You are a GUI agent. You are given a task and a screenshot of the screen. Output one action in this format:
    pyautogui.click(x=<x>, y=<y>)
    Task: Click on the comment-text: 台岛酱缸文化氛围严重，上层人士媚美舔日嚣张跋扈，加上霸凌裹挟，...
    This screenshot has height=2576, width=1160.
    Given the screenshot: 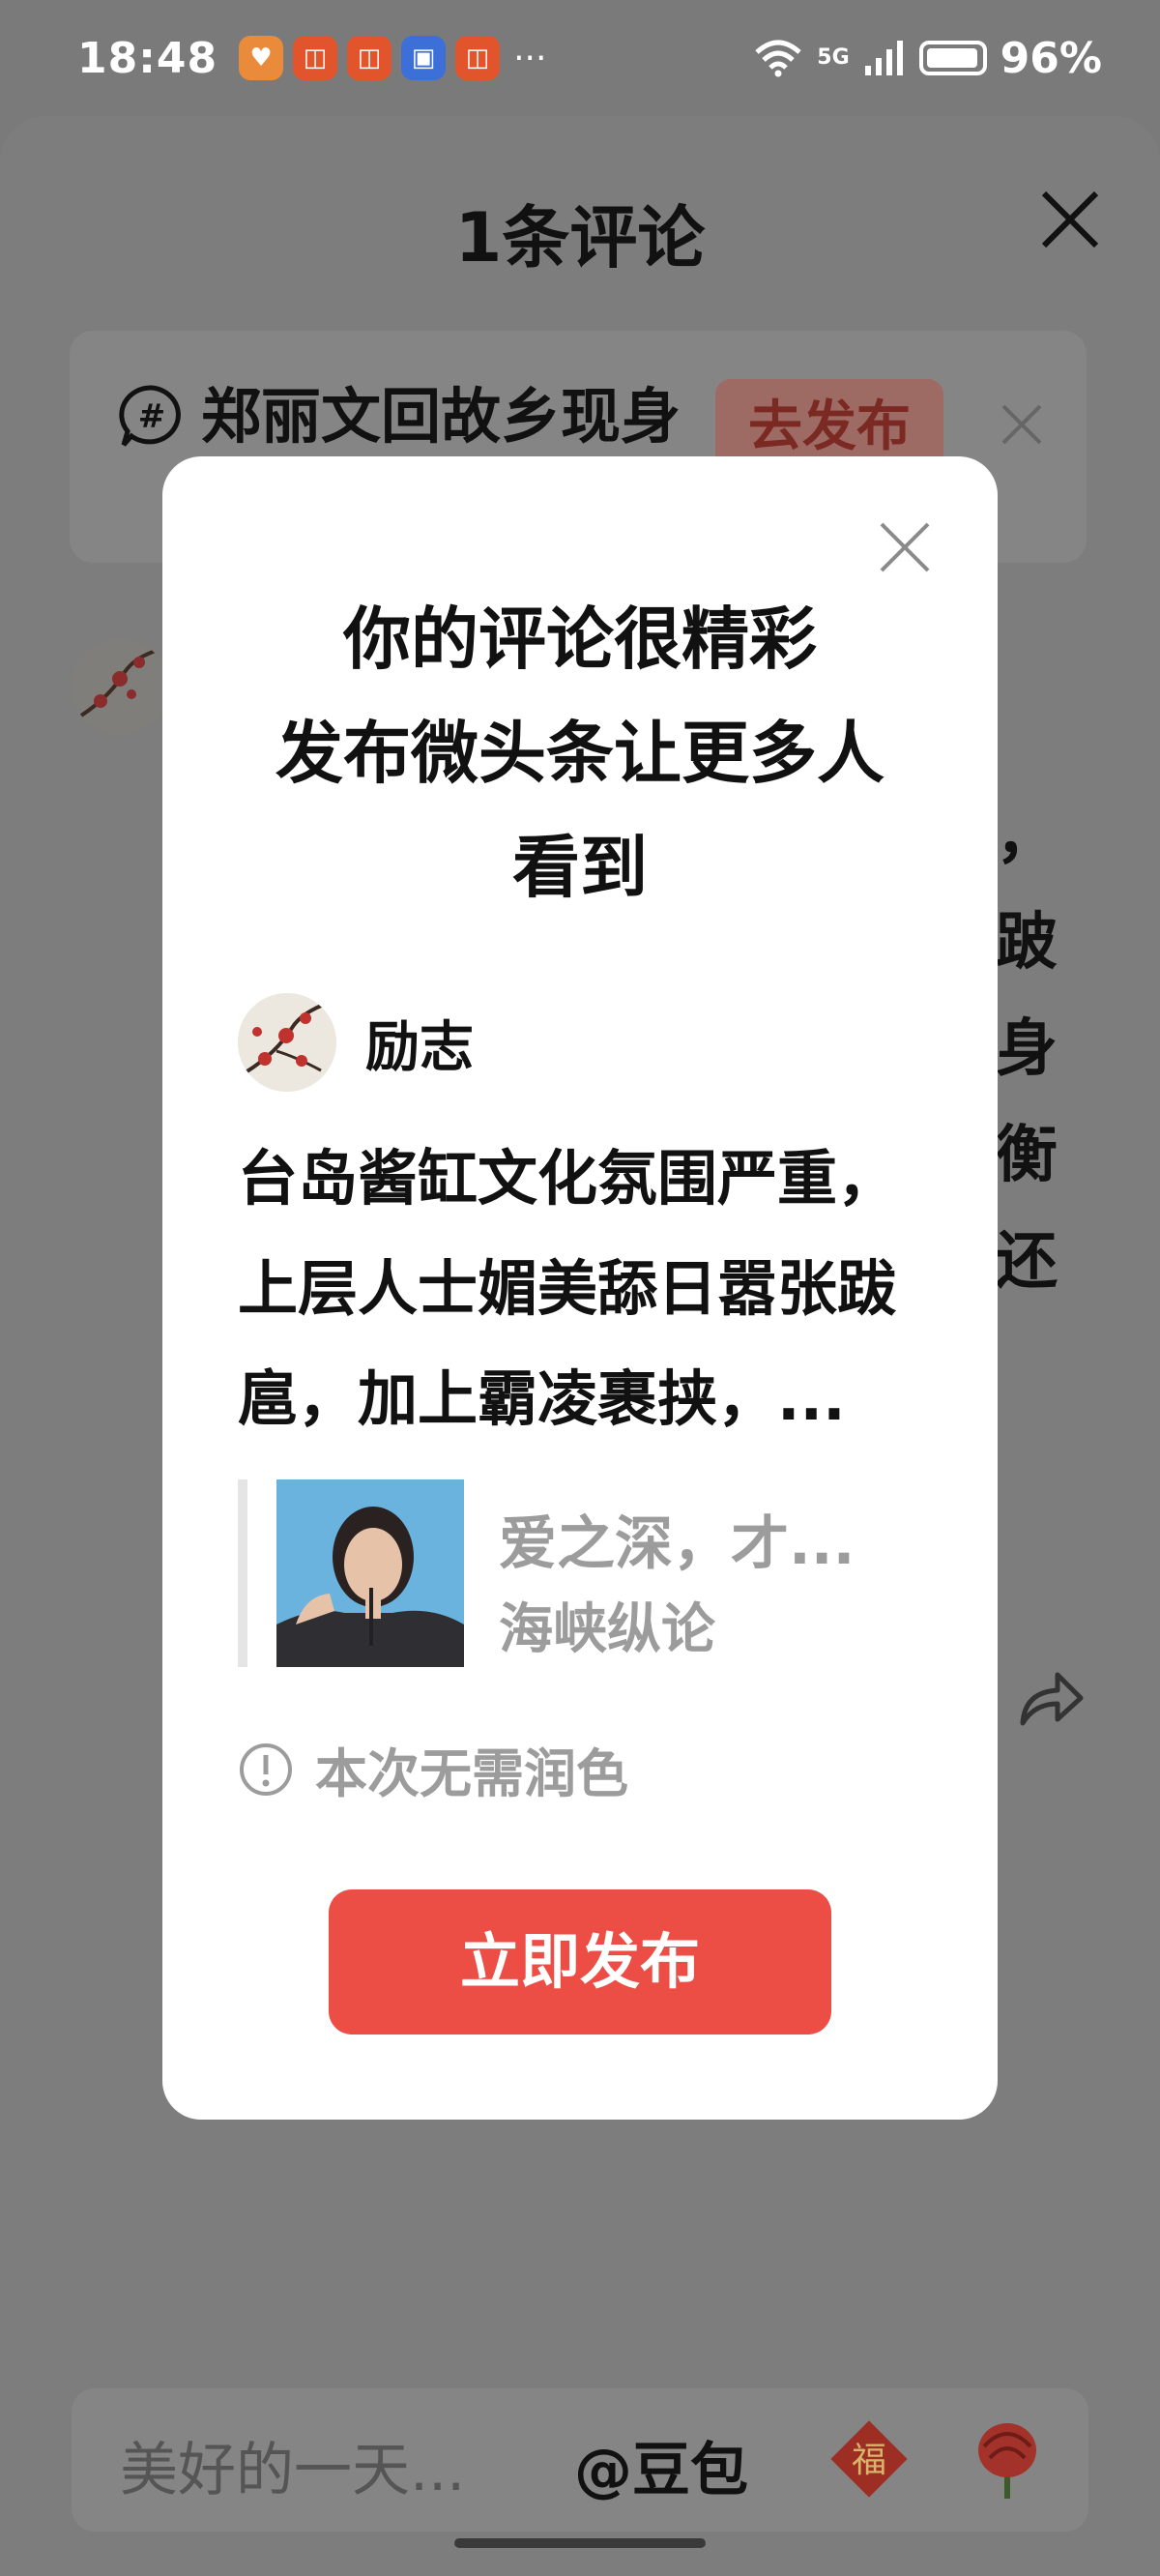 What is the action you would take?
    pyautogui.click(x=568, y=1288)
    